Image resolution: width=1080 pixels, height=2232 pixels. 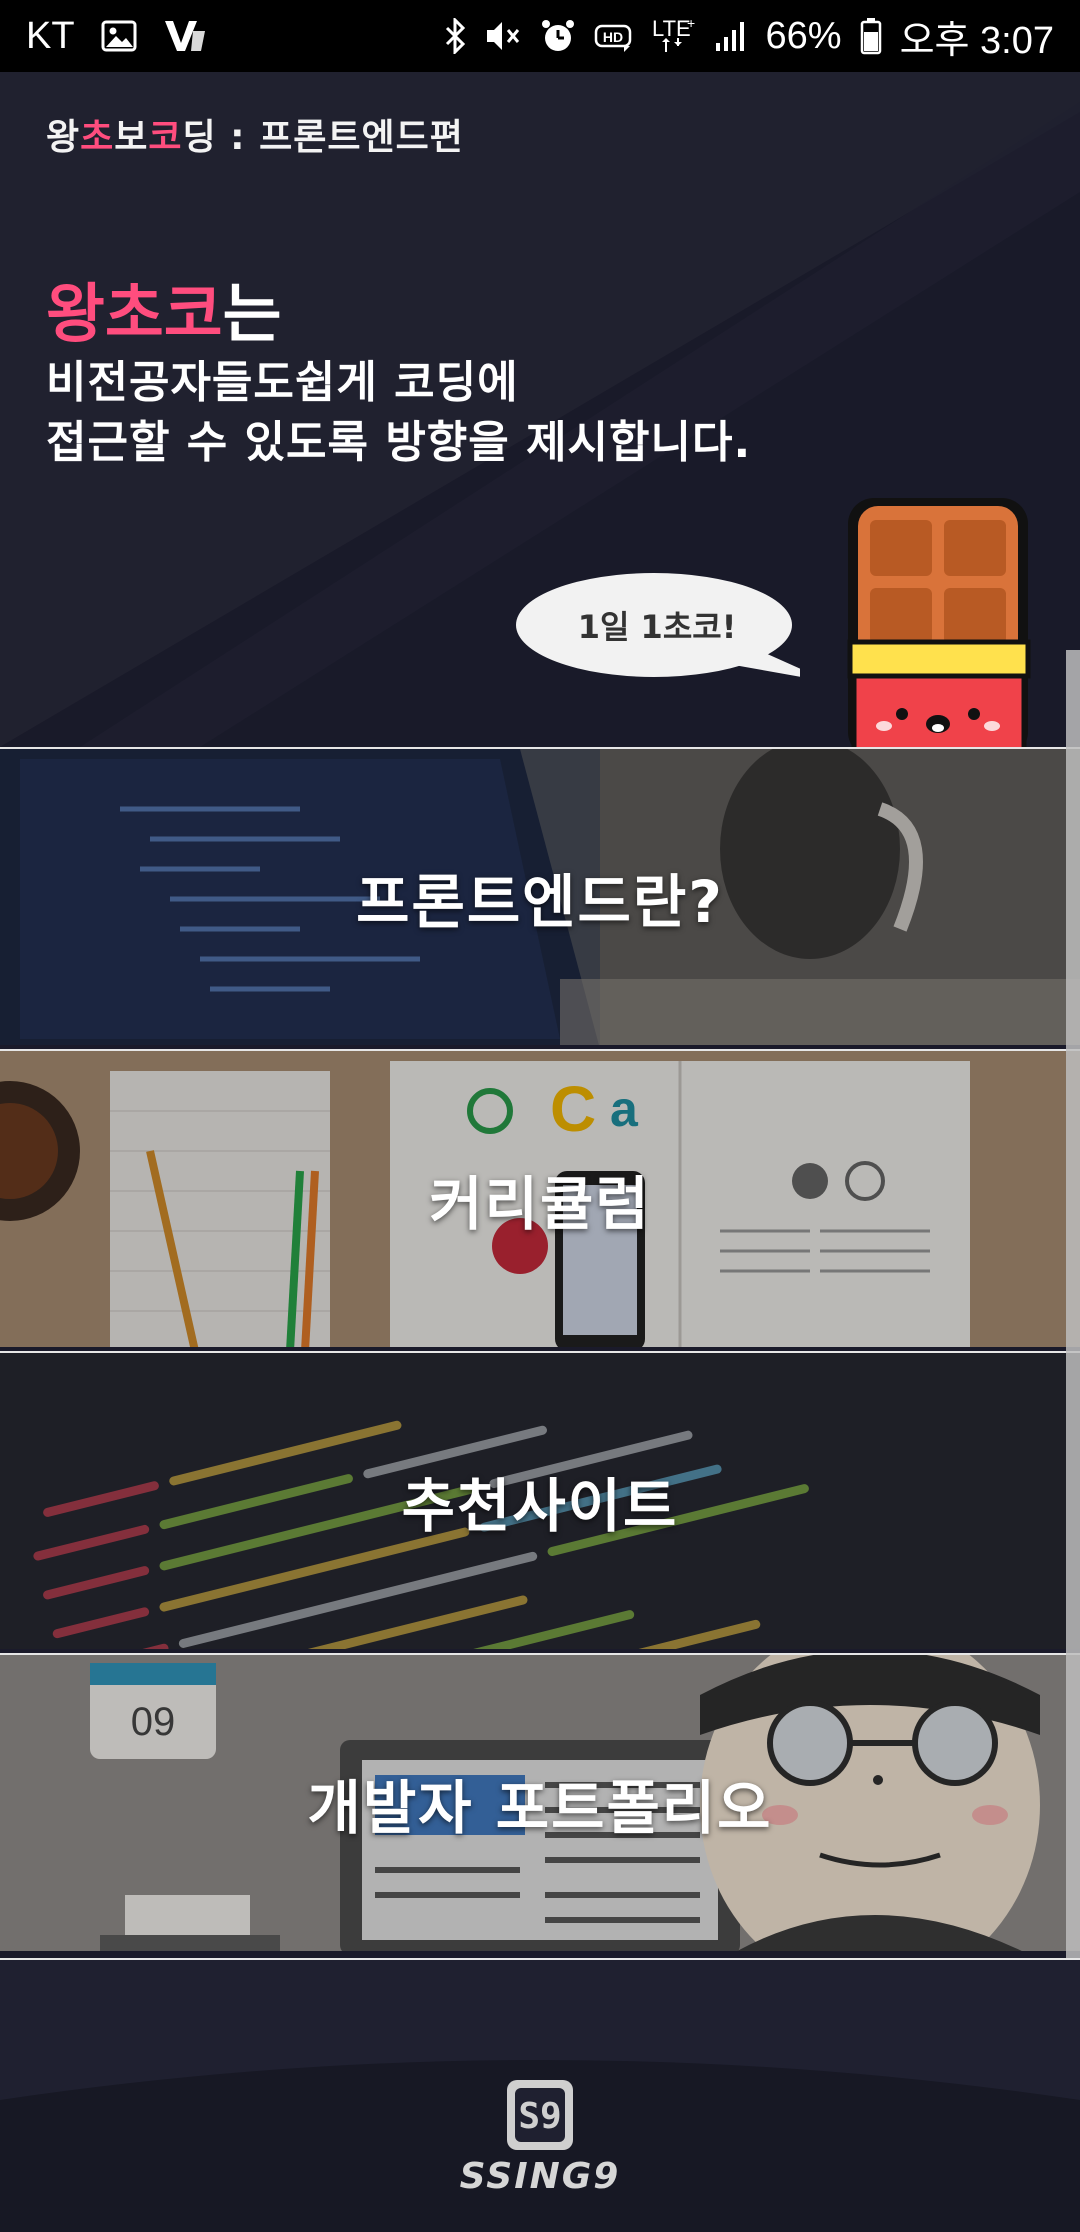 I want to click on speech-bubble-text: 1일 1초코!, so click(x=657, y=627).